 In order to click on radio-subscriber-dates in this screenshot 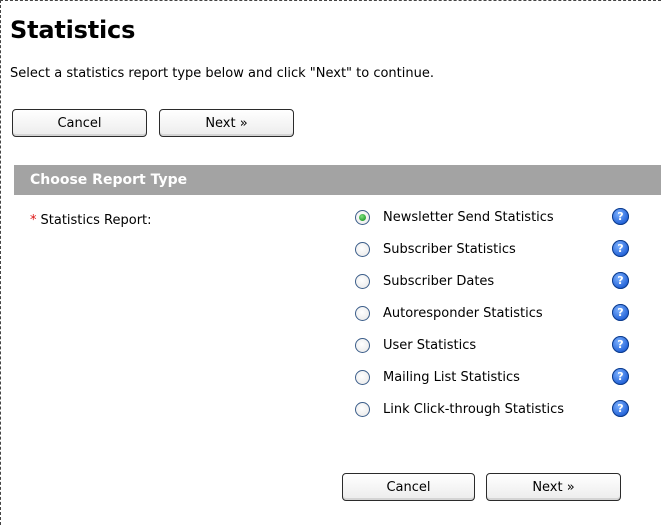, I will do `click(362, 281)`.